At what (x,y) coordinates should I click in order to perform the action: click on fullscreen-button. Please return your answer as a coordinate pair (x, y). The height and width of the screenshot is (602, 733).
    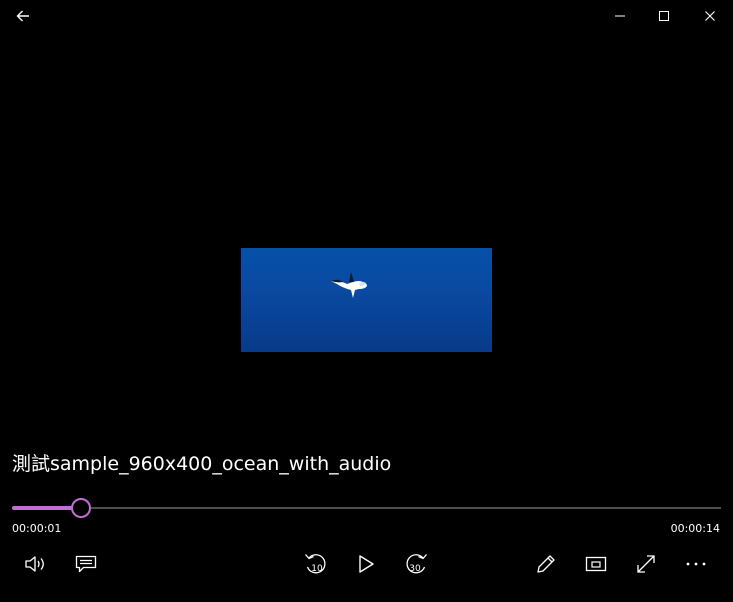
    Looking at the image, I should click on (646, 564).